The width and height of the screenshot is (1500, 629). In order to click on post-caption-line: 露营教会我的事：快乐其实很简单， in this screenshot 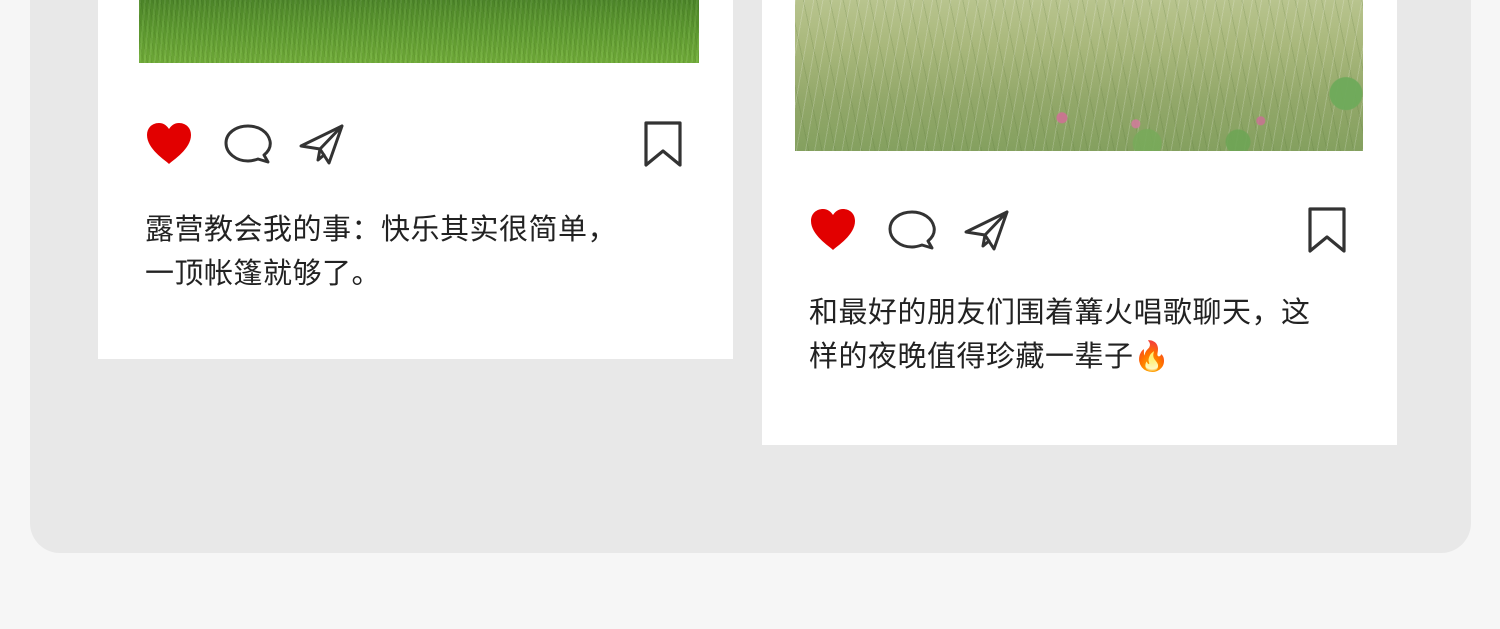, I will do `click(381, 229)`.